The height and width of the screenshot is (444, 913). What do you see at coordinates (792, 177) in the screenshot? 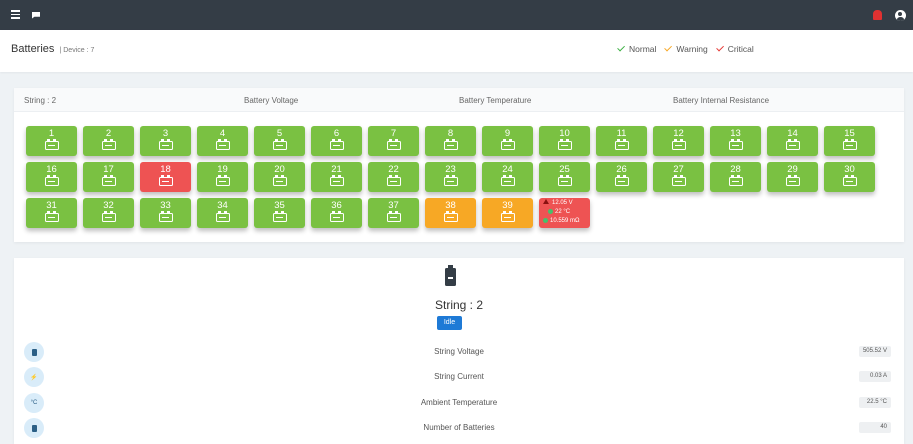
I see `battery-cell: 29` at bounding box center [792, 177].